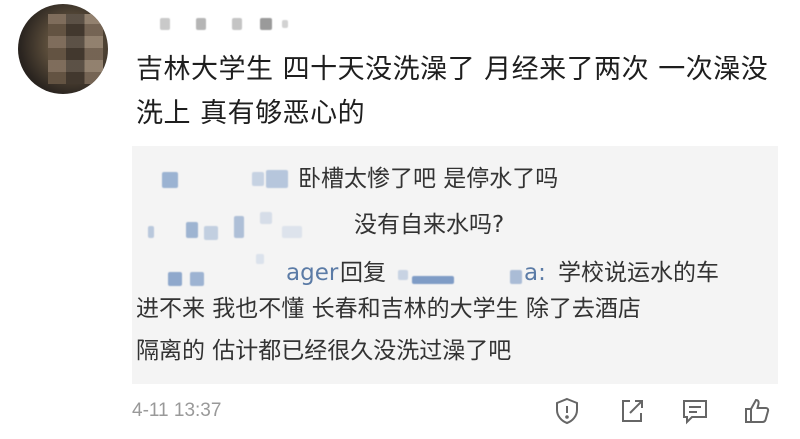 Image resolution: width=800 pixels, height=439 pixels. Describe the element at coordinates (235, 24) in the screenshot. I see `username-blurred` at that location.